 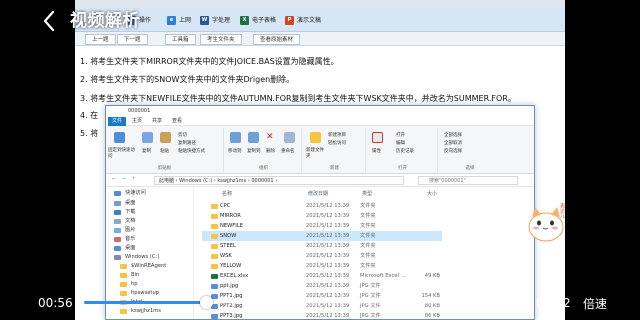 What do you see at coordinates (164, 151) in the screenshot?
I see `paste-button: 粘贴` at bounding box center [164, 151].